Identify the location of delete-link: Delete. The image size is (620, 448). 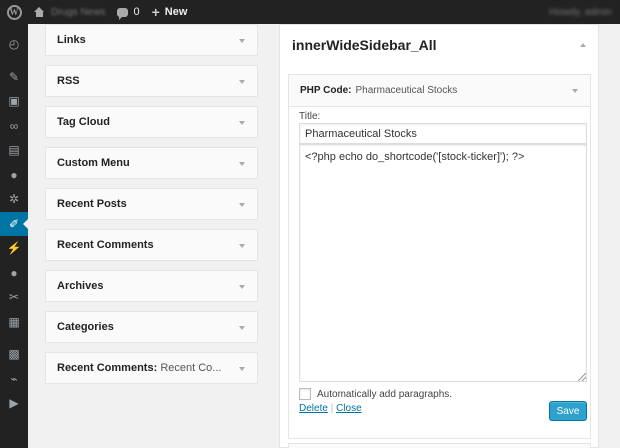
(313, 408).